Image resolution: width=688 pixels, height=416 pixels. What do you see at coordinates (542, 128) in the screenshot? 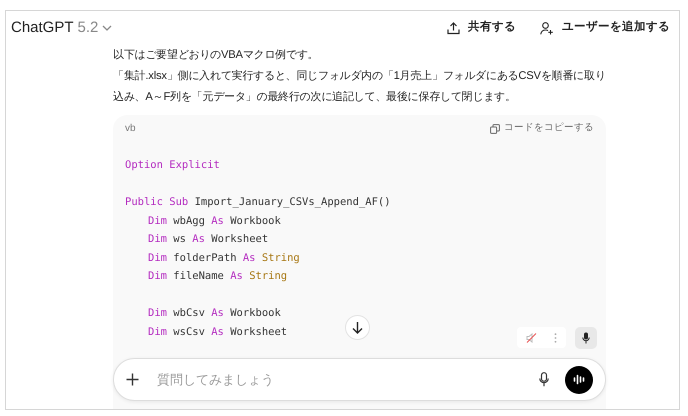
I see `copy-code-button: コードをコピーする` at bounding box center [542, 128].